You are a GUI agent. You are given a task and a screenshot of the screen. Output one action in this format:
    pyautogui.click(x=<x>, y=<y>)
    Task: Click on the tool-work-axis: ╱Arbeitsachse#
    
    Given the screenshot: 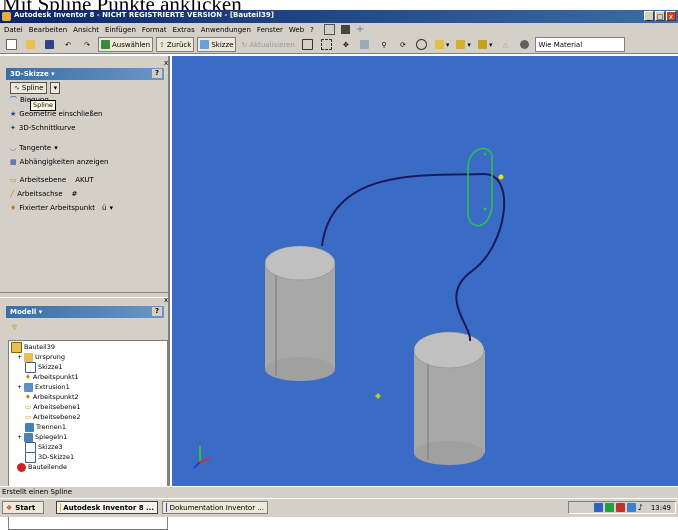 What is the action you would take?
    pyautogui.click(x=43, y=194)
    